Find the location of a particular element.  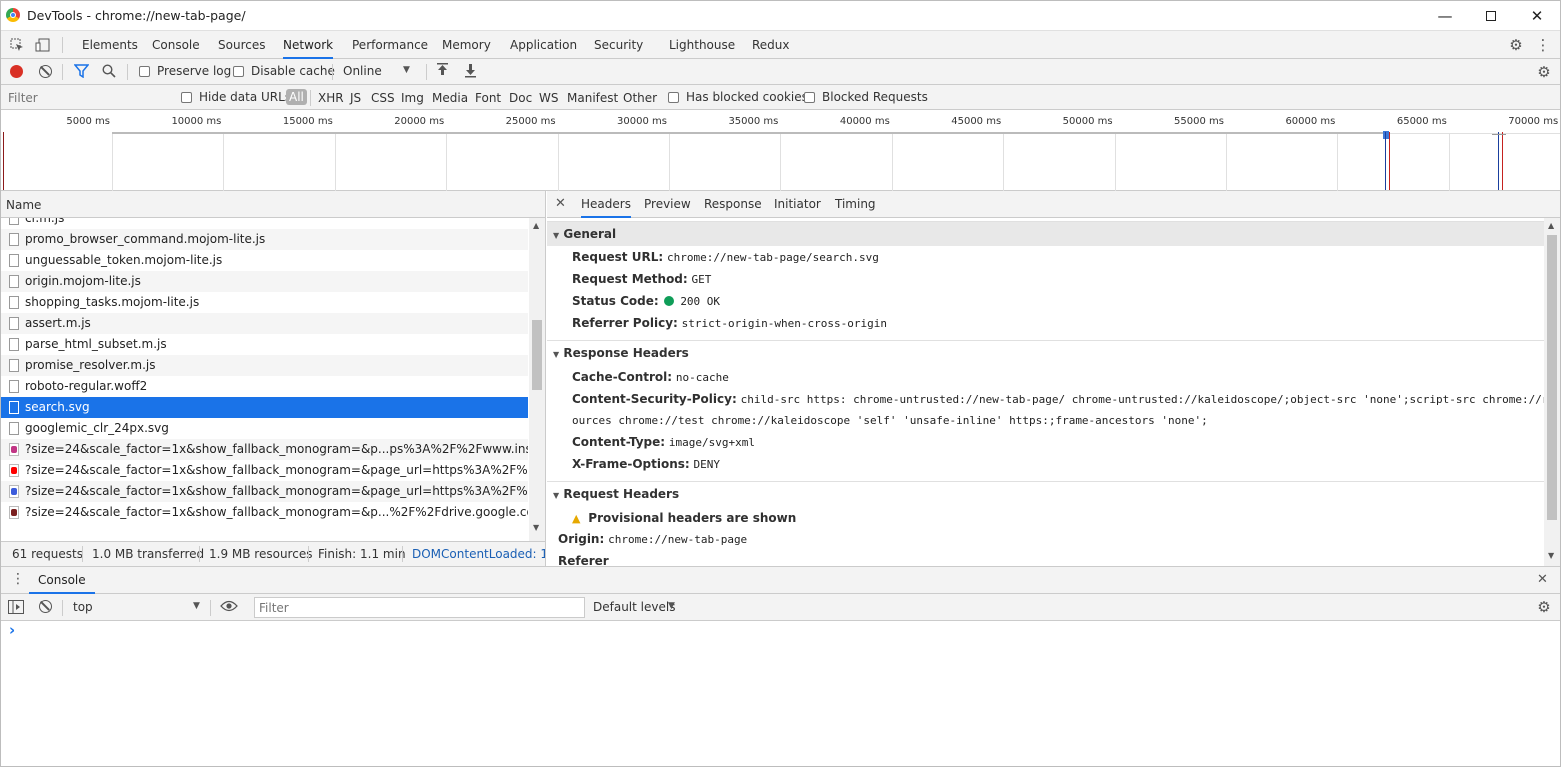

minimize-button: — is located at coordinates (1445, 15).